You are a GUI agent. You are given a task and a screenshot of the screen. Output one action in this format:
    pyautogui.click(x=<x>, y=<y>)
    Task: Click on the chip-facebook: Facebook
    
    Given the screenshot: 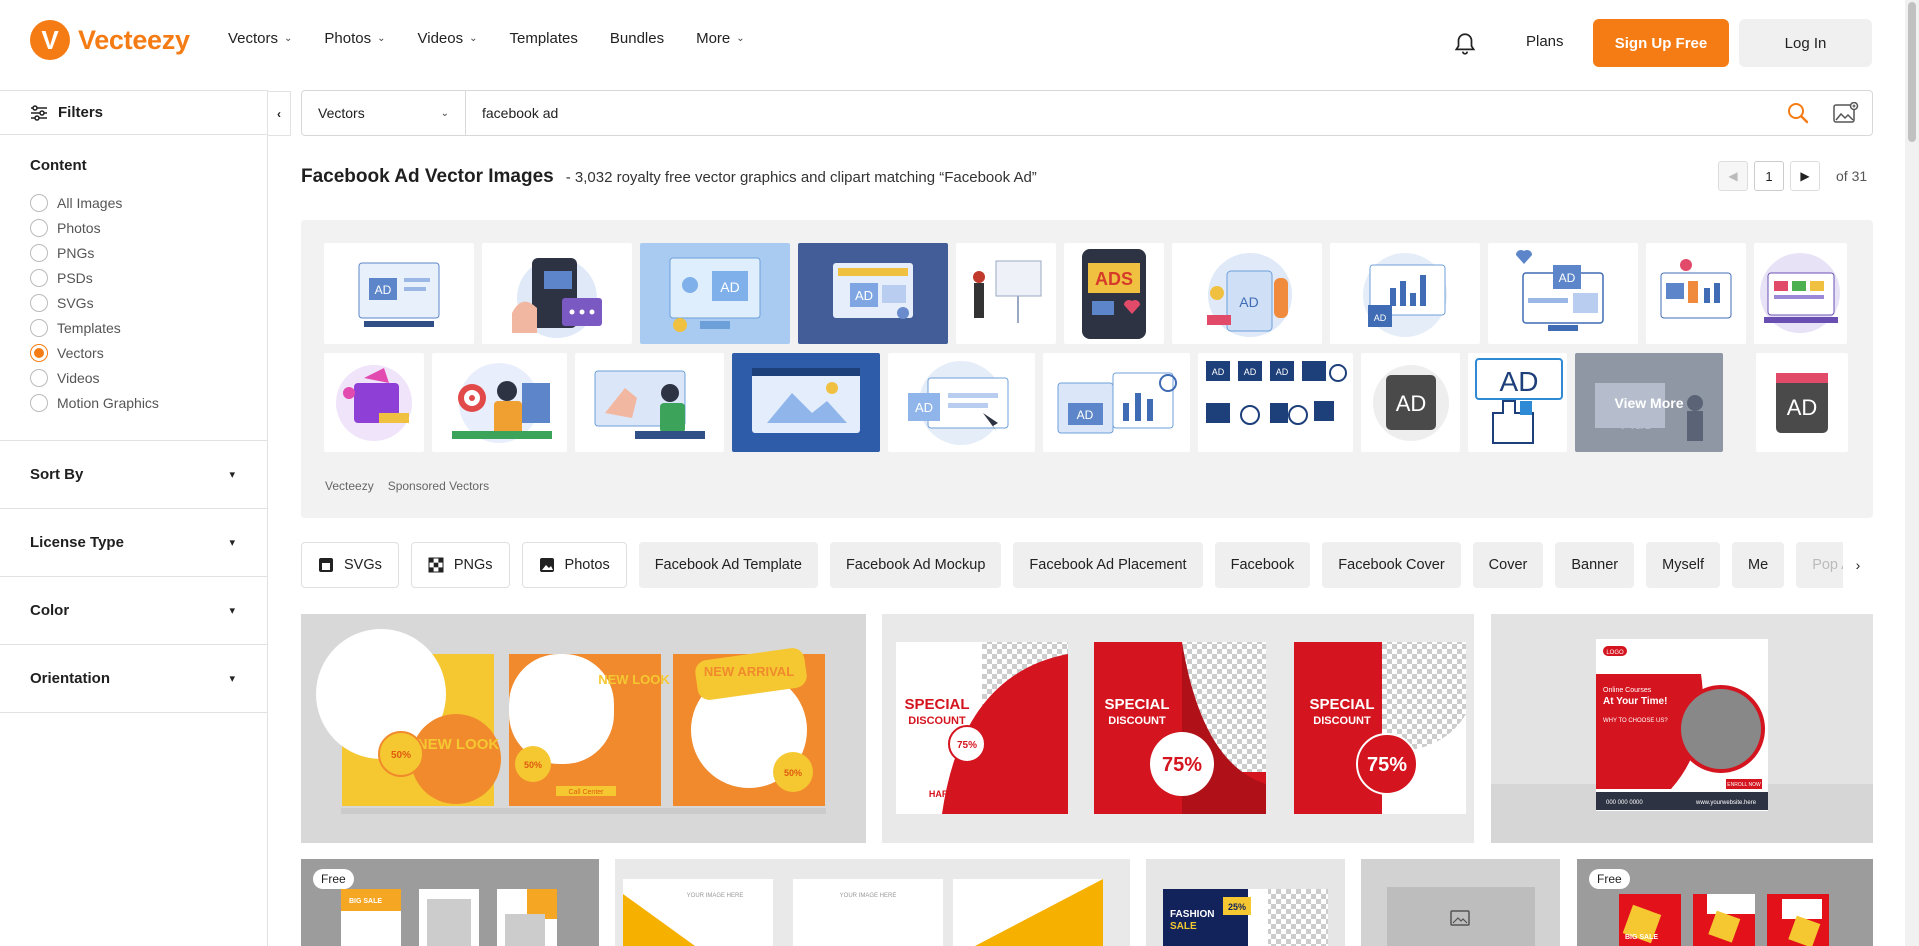 What is the action you would take?
    pyautogui.click(x=1263, y=565)
    